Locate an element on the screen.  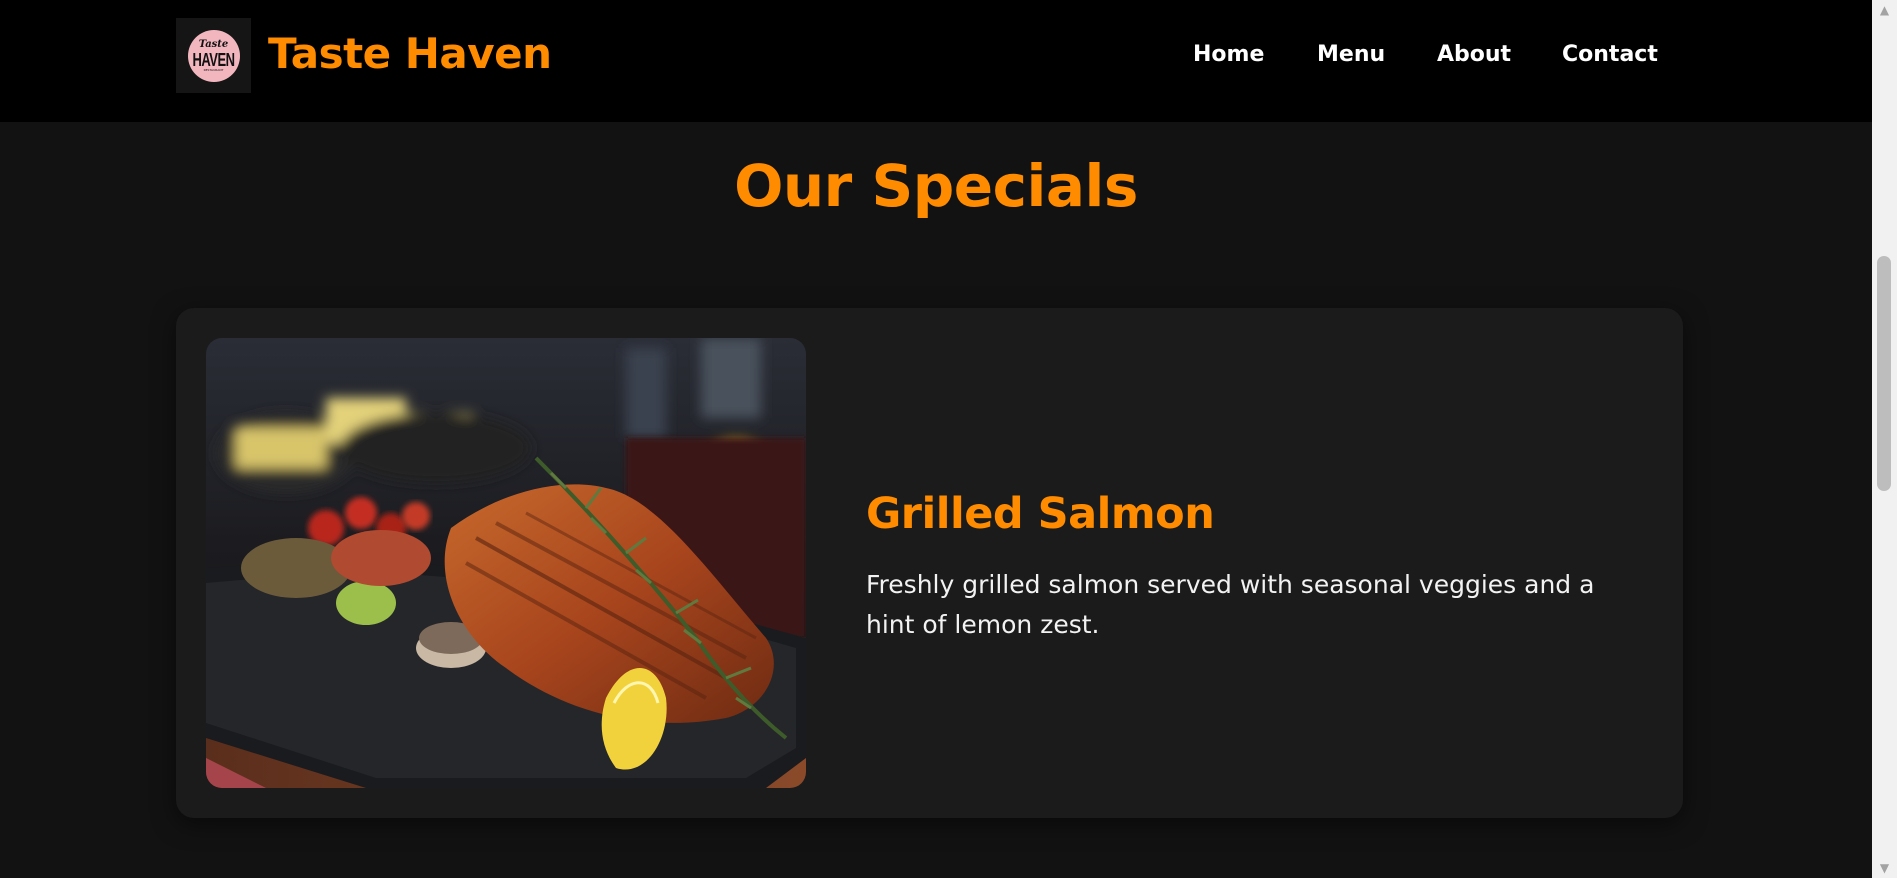
chevron-down-icon: ▼ is located at coordinates (1884, 868).